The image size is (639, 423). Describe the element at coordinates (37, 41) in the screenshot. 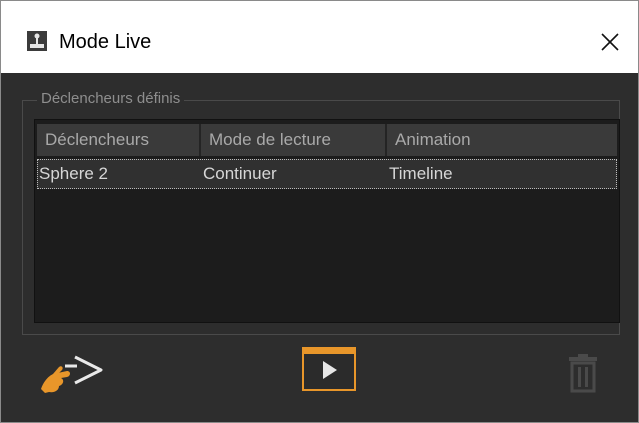

I see `joystick-icon` at that location.